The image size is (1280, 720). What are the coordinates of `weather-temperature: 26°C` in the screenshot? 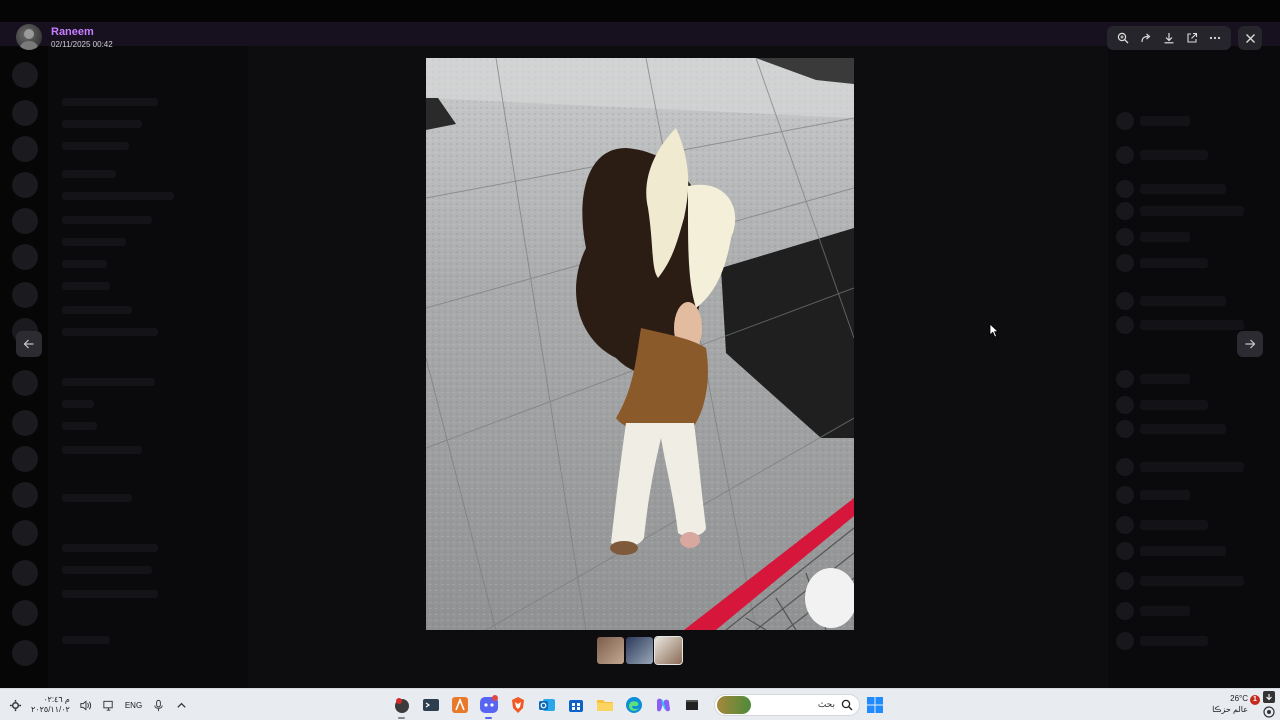 It's located at (1239, 698).